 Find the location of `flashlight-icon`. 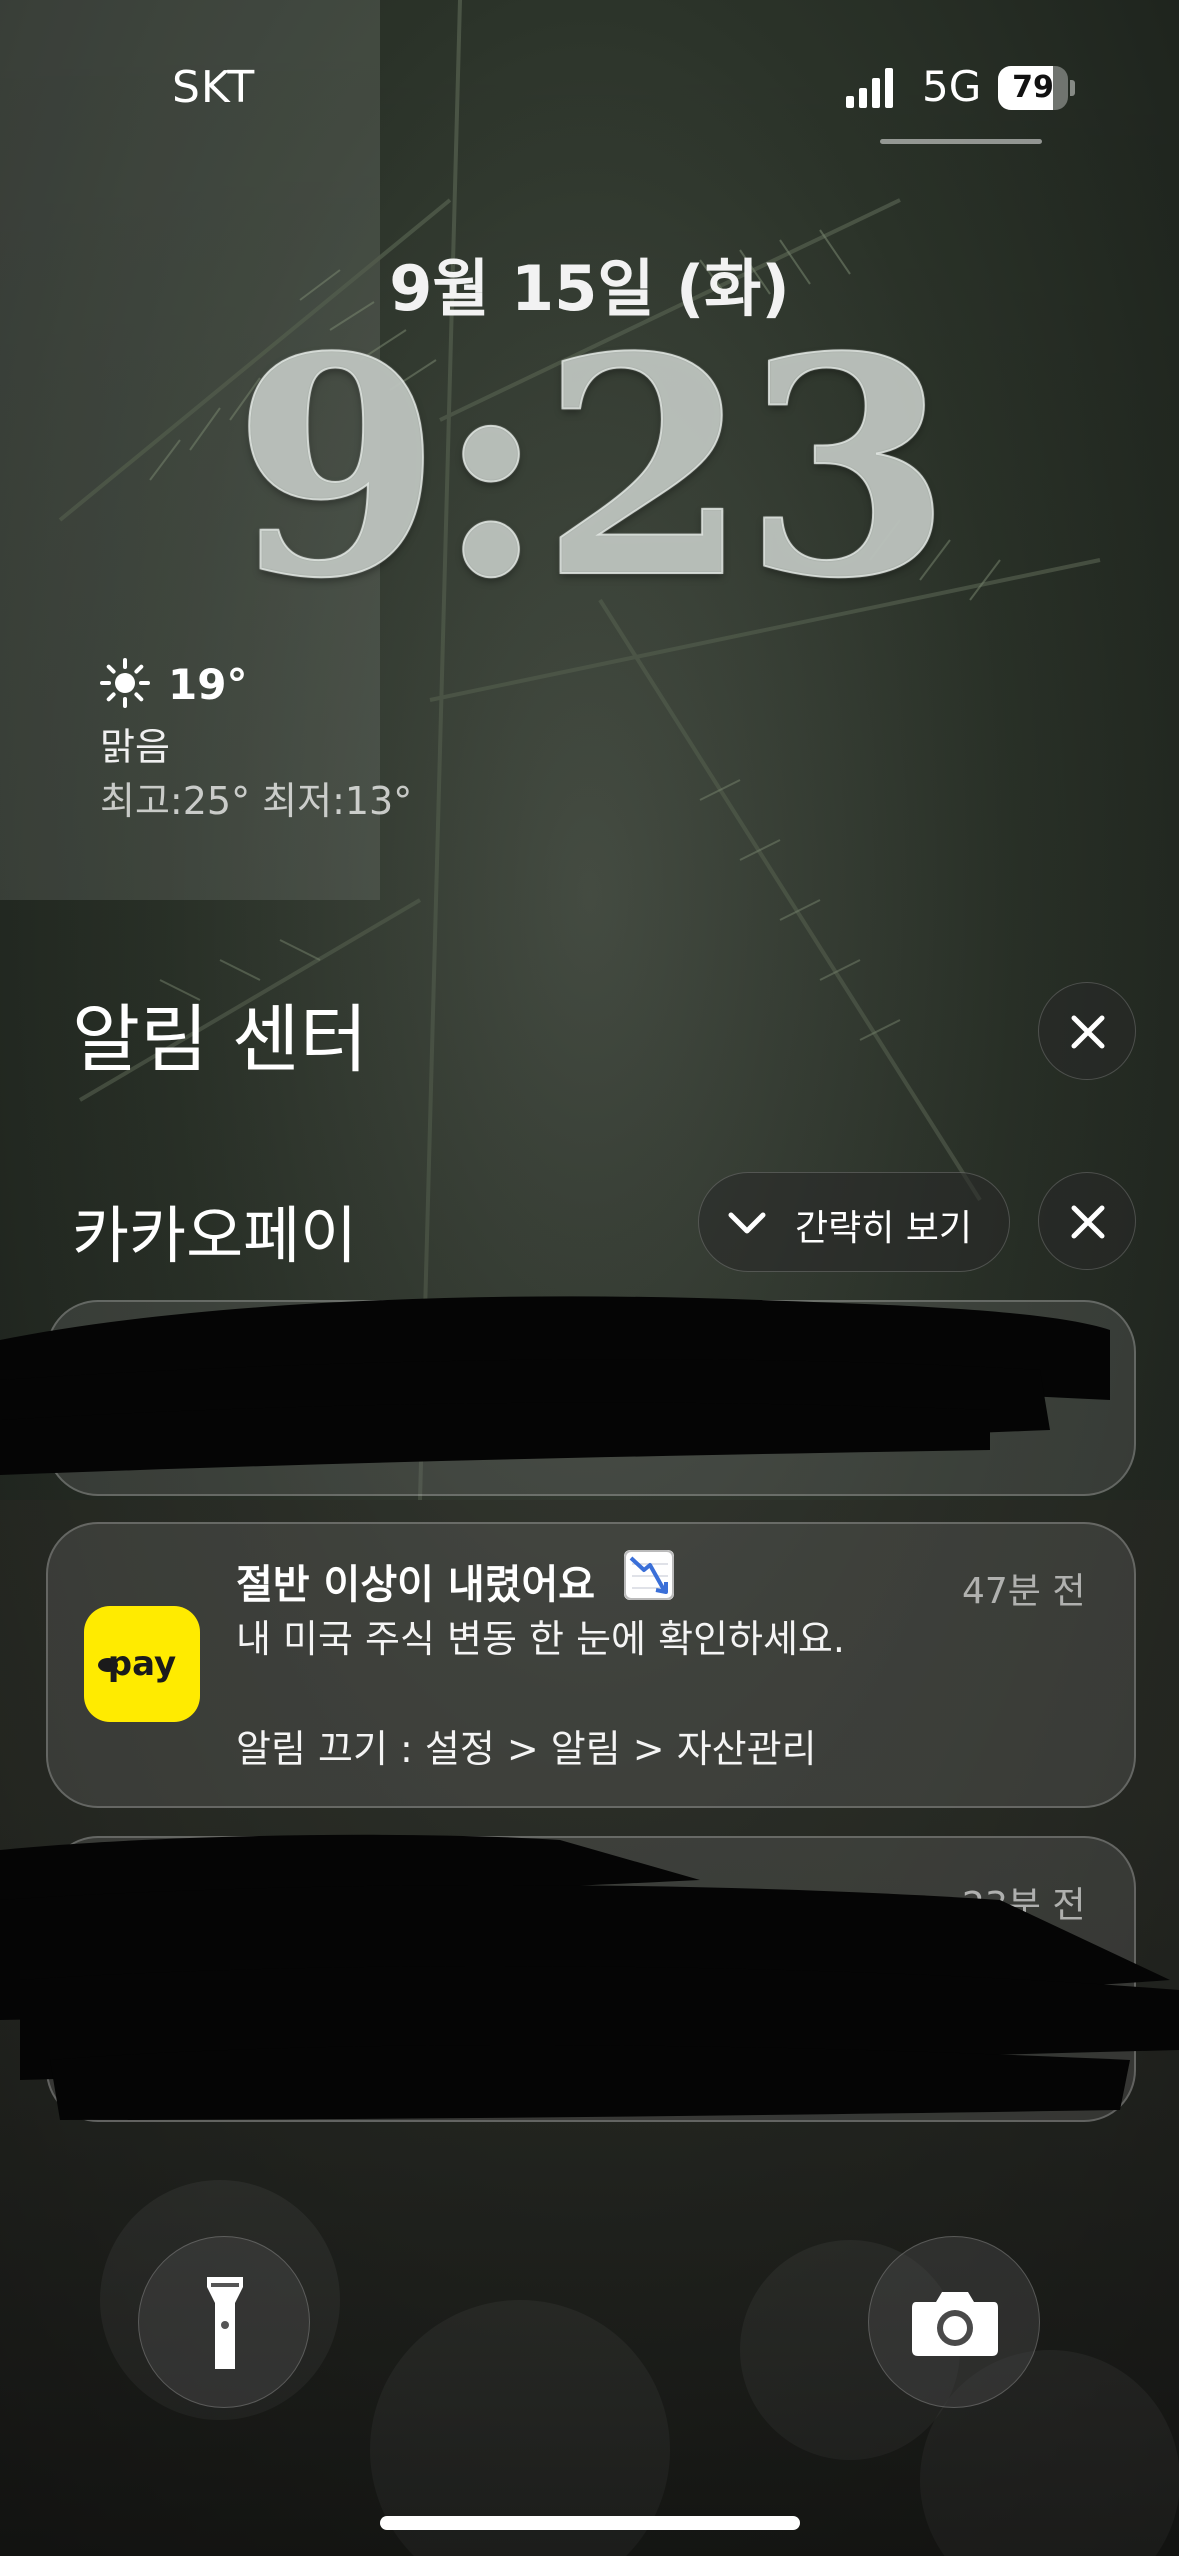

flashlight-icon is located at coordinates (225, 2323).